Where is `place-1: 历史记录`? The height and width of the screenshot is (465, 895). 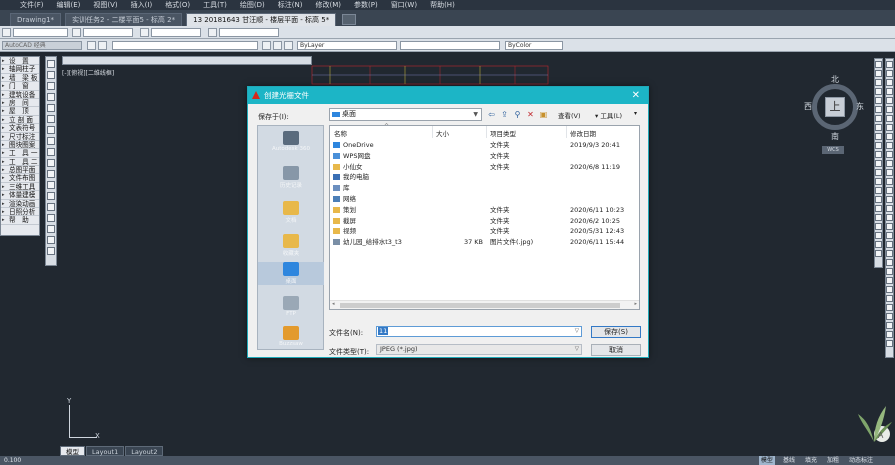 place-1: 历史记录 is located at coordinates (291, 177).